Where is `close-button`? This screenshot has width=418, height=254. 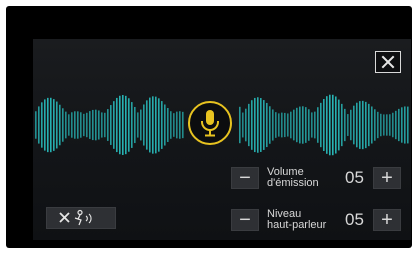 close-button is located at coordinates (388, 62).